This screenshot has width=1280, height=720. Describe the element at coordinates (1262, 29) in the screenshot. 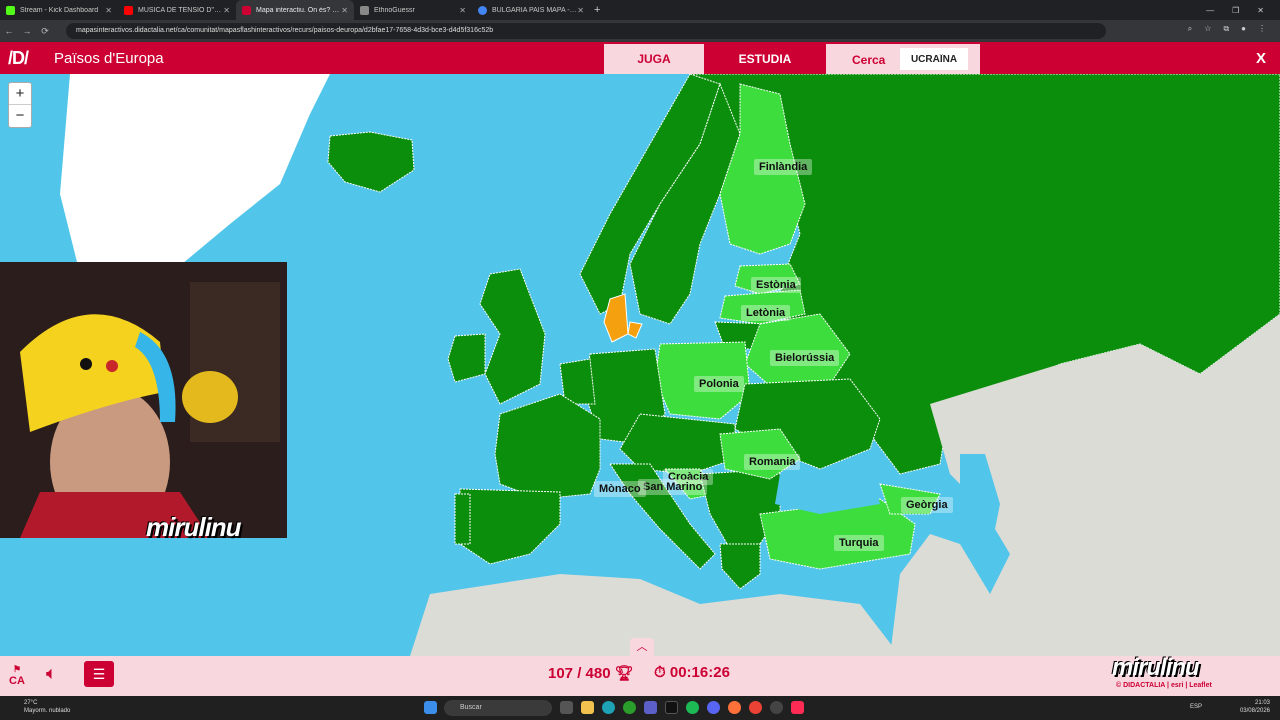

I see `menu-icon: ⋮` at that location.